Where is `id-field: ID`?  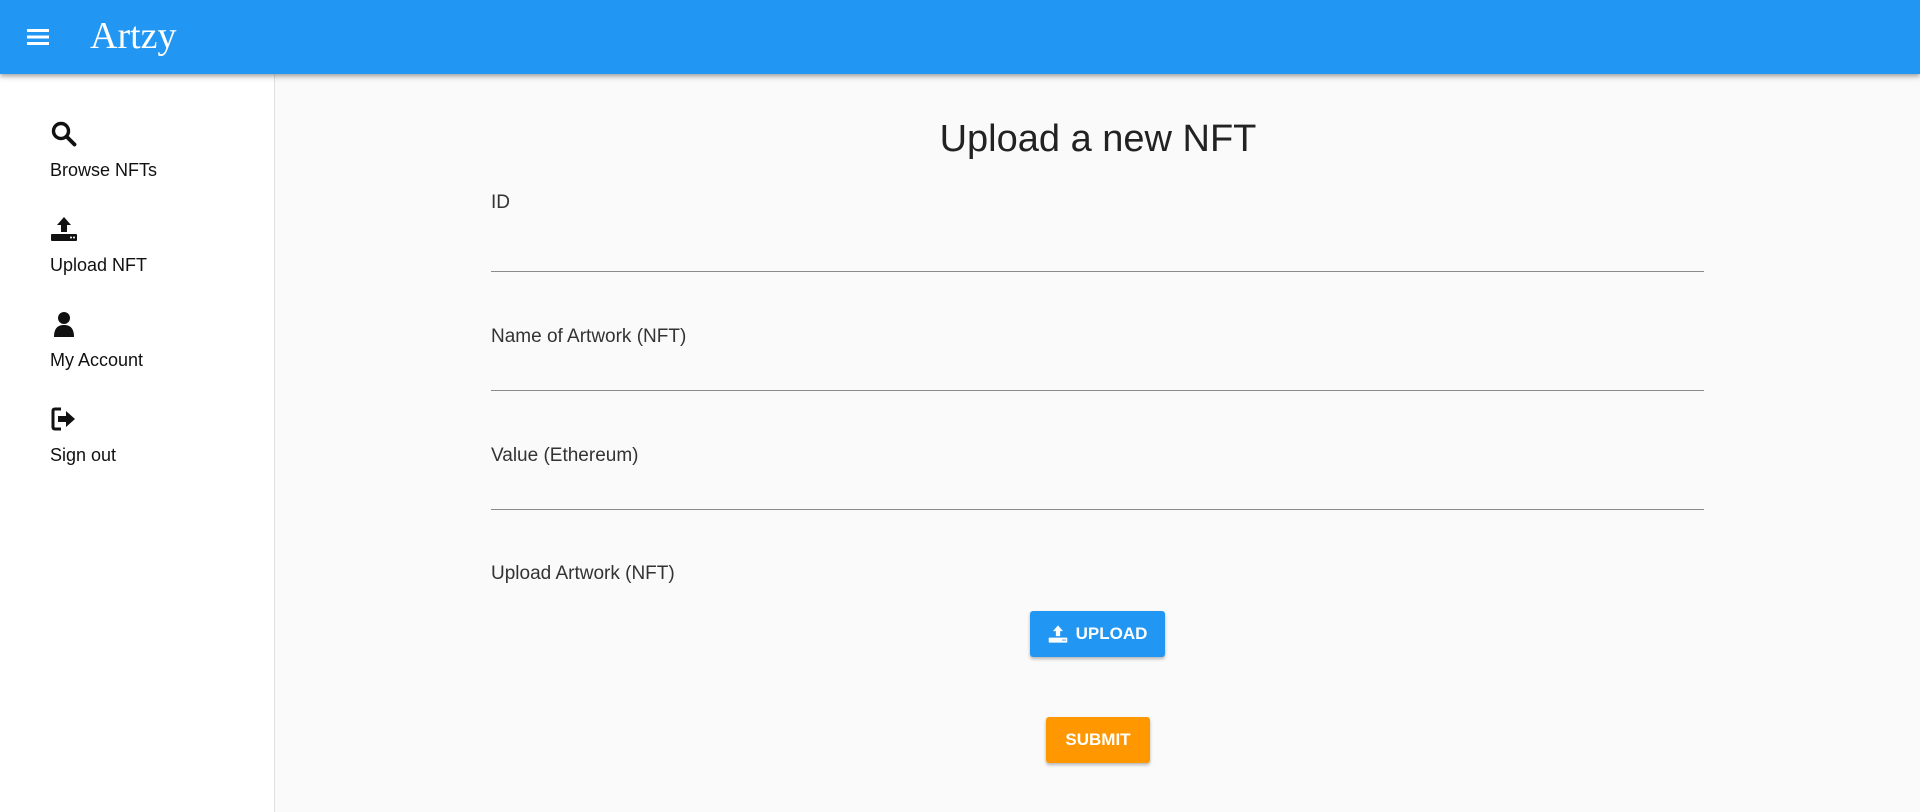
id-field: ID is located at coordinates (1097, 232).